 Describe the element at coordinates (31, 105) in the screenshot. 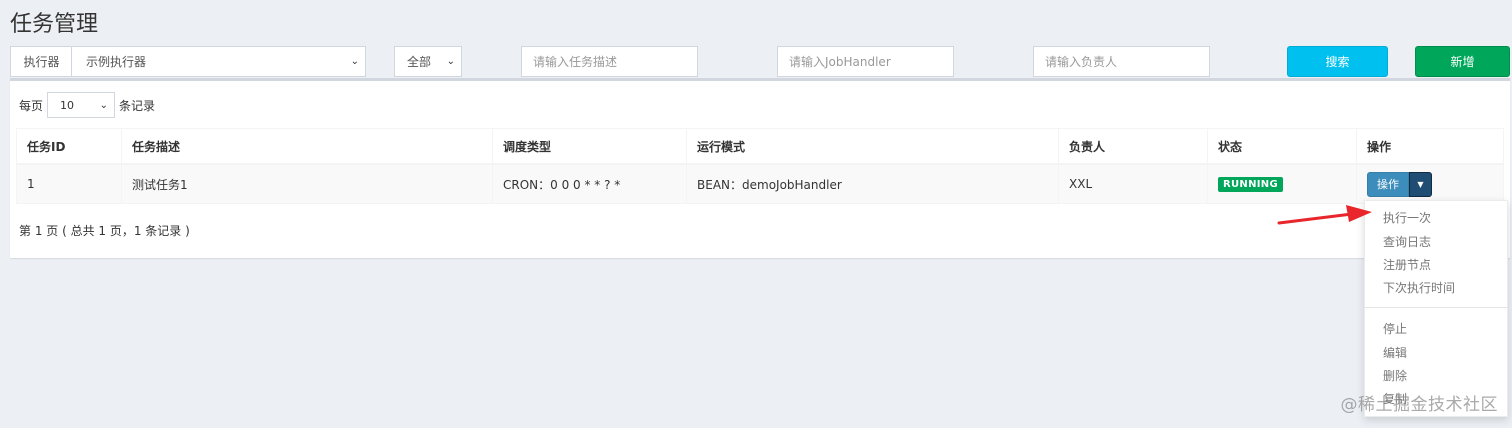

I see `page-length-prefix: 每页` at that location.